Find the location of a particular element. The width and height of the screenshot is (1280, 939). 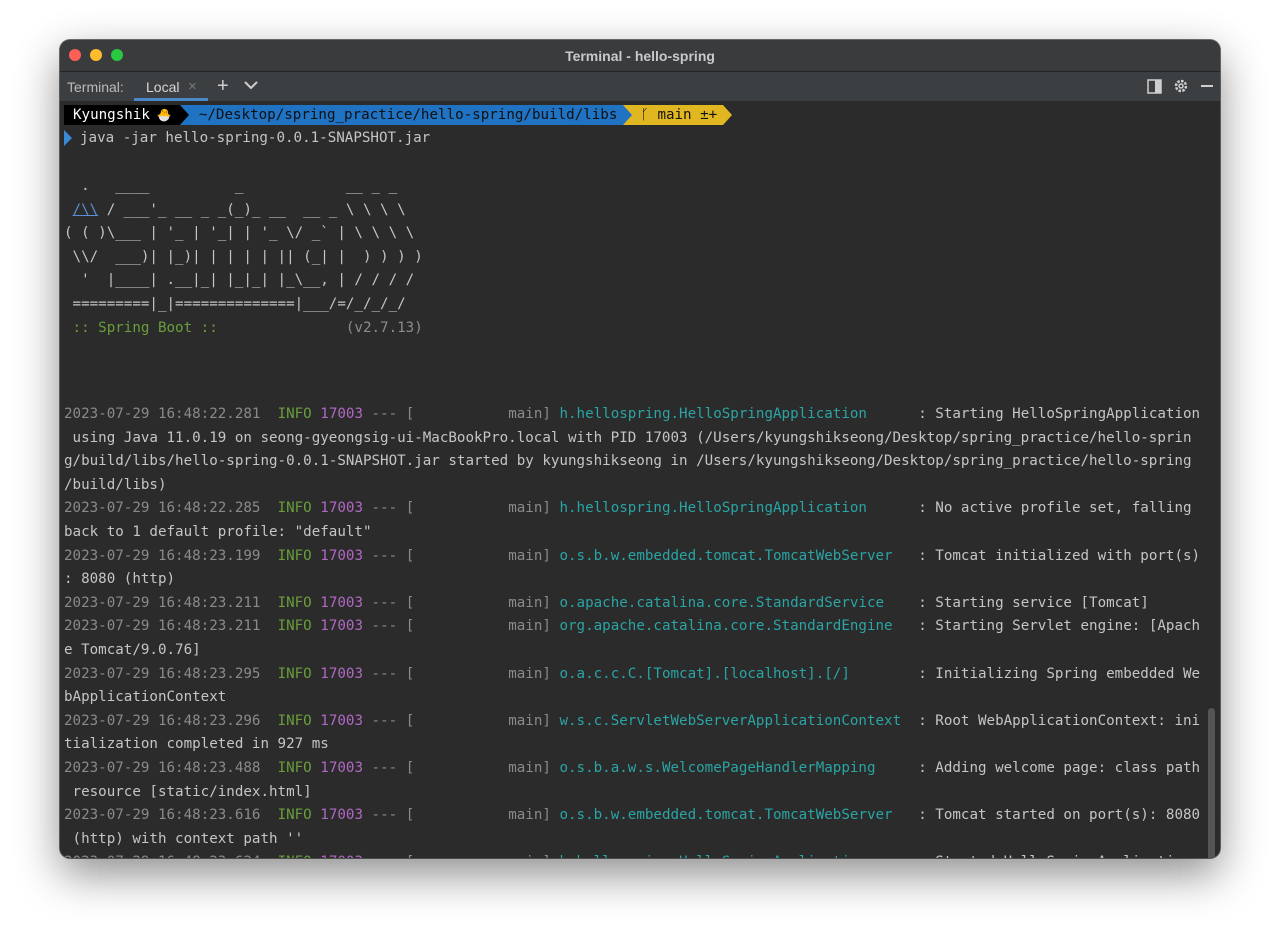

minimize-window-button is located at coordinates (96, 55).